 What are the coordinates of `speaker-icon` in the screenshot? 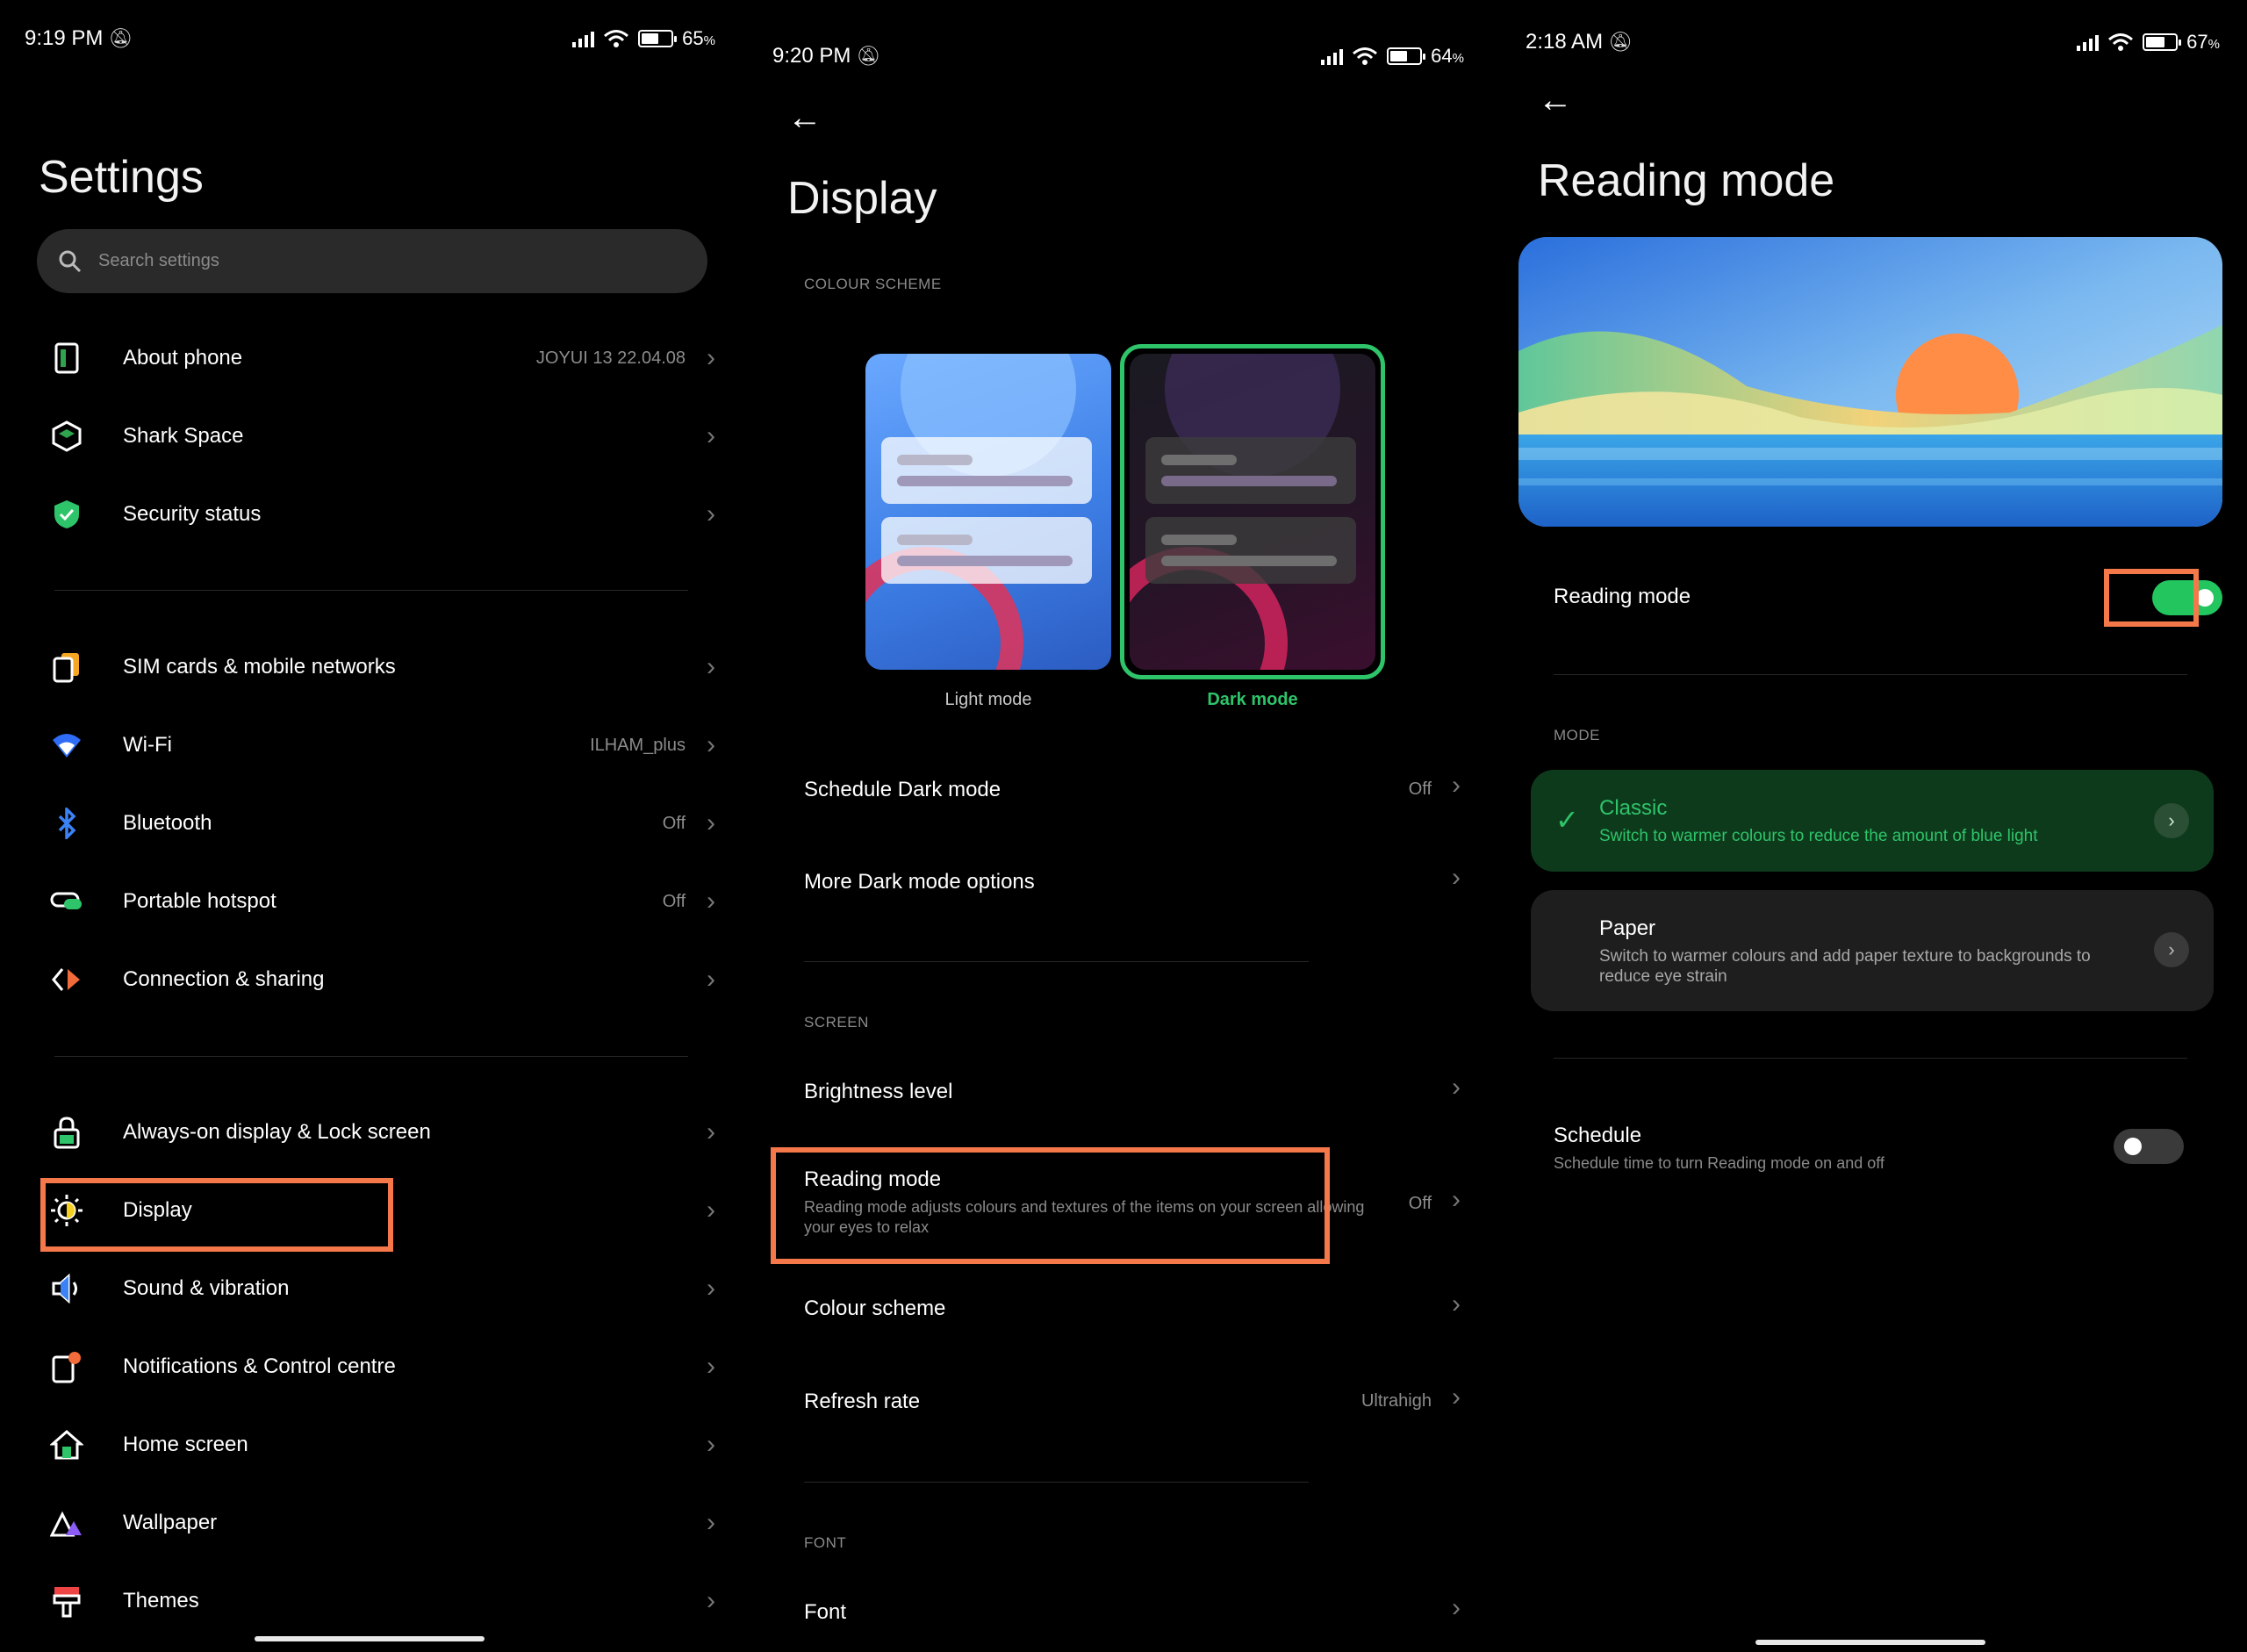 It's located at (66, 1289).